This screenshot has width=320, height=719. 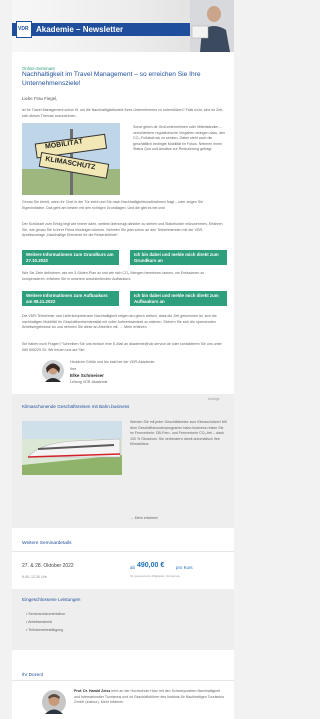 What do you see at coordinates (89, 382) in the screenshot?
I see `signature-role: Leitung VDR-Akademie` at bounding box center [89, 382].